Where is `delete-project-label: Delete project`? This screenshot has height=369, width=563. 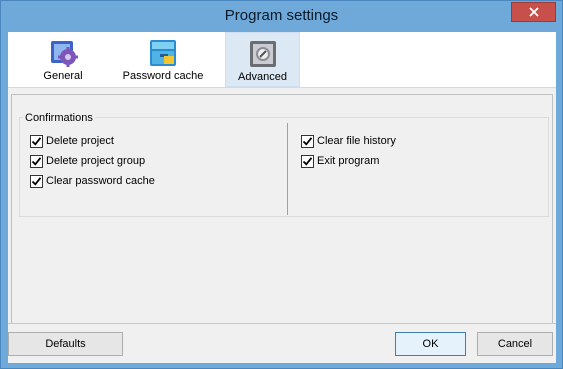 delete-project-label: Delete project is located at coordinates (80, 141).